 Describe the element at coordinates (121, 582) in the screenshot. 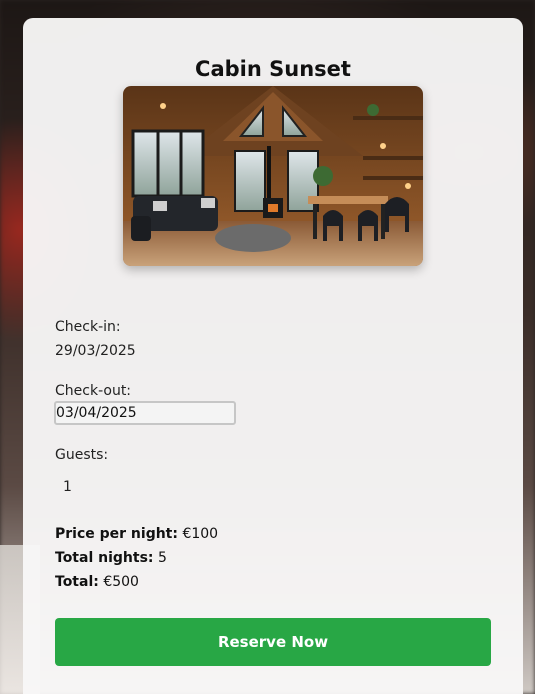

I see `total-value: €500` at that location.